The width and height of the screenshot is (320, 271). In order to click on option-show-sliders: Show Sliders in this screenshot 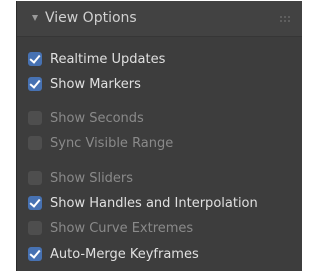, I will do `click(80, 178)`.